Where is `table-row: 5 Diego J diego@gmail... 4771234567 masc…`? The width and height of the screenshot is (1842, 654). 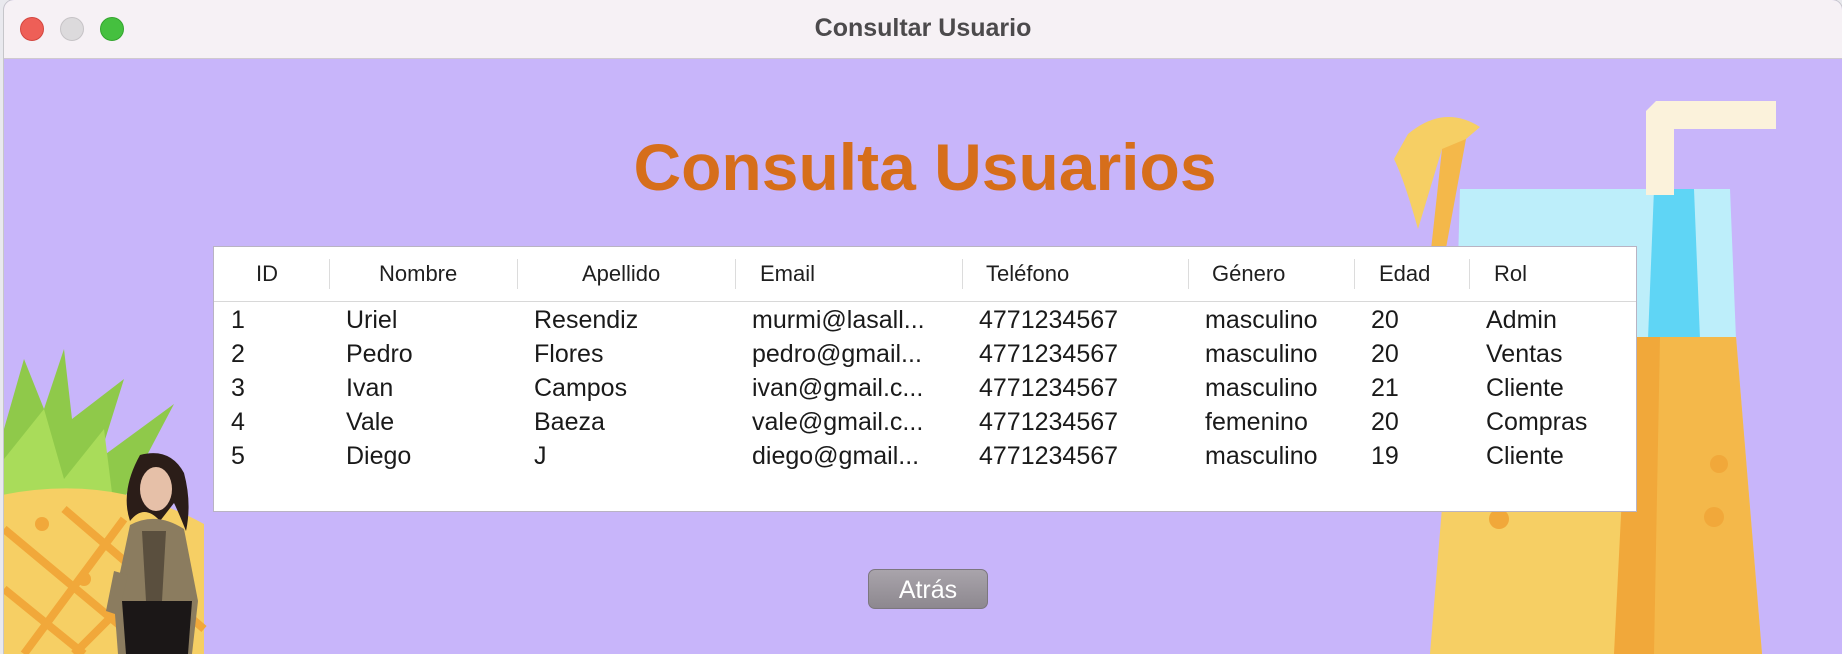 table-row: 5 Diego J diego@gmail... 4771234567 masc… is located at coordinates (925, 456).